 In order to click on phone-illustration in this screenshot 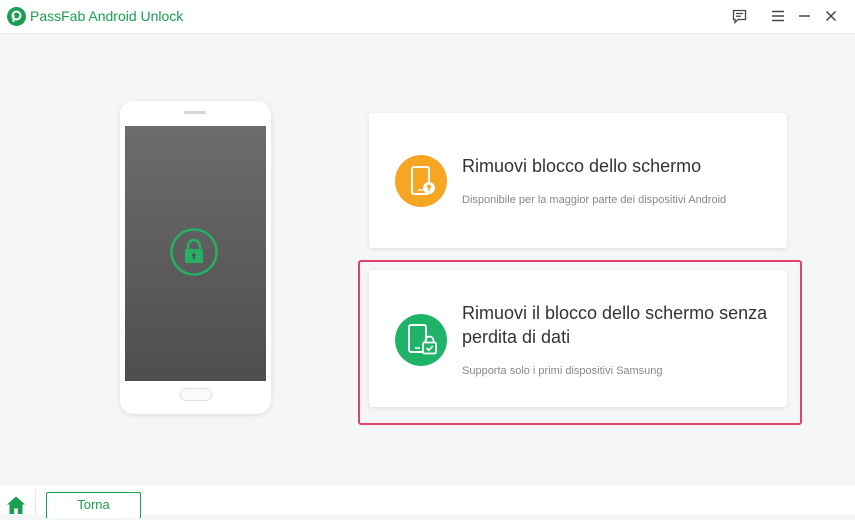, I will do `click(195, 257)`.